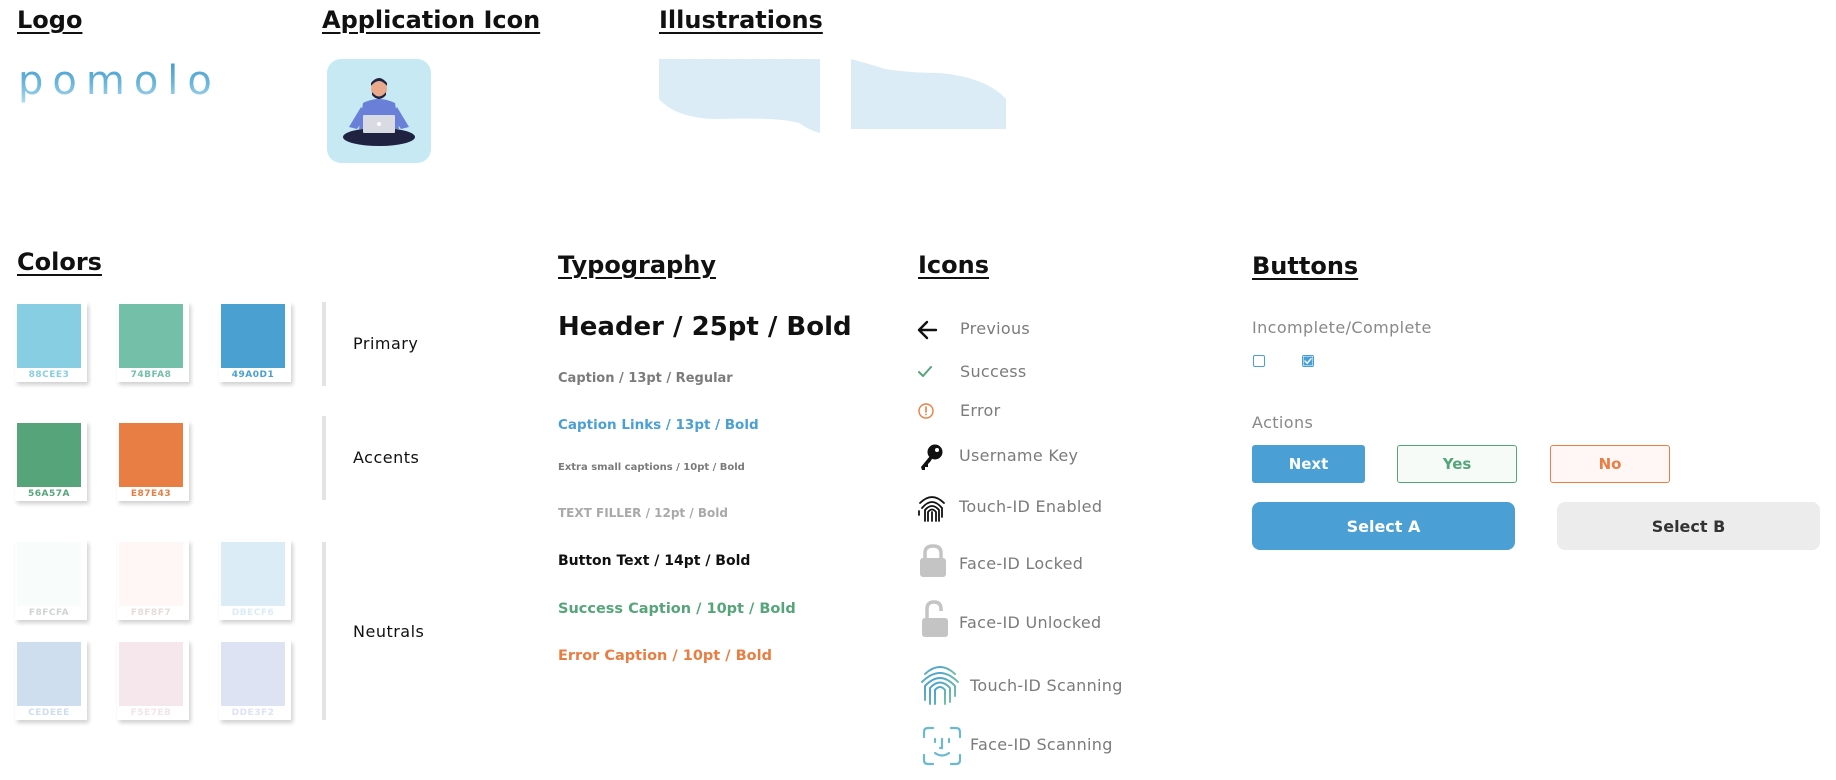 This screenshot has height=780, width=1836. I want to click on color-swatch-primary-3: 49A0D1, so click(255, 342).